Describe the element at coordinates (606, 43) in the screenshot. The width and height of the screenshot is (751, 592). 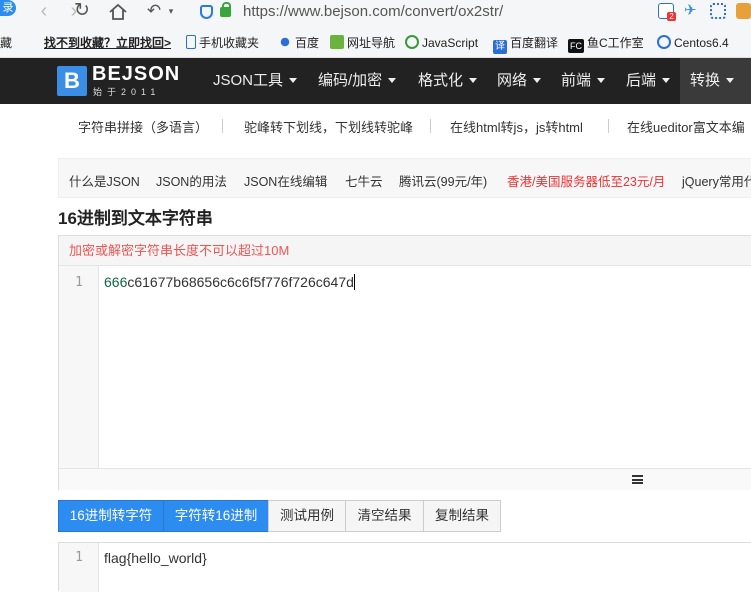
I see `bookmark-fishc: FC 鱼C工作室` at that location.